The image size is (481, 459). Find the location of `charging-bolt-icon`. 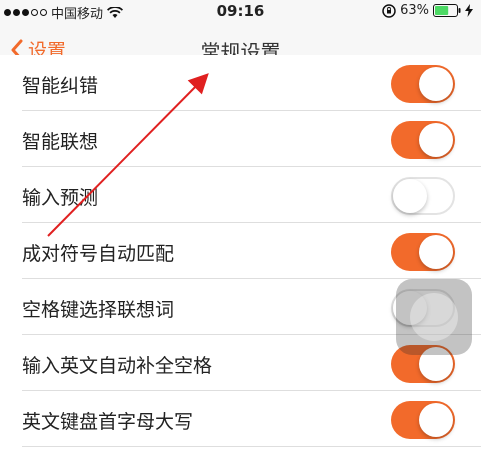

charging-bolt-icon is located at coordinates (469, 10).